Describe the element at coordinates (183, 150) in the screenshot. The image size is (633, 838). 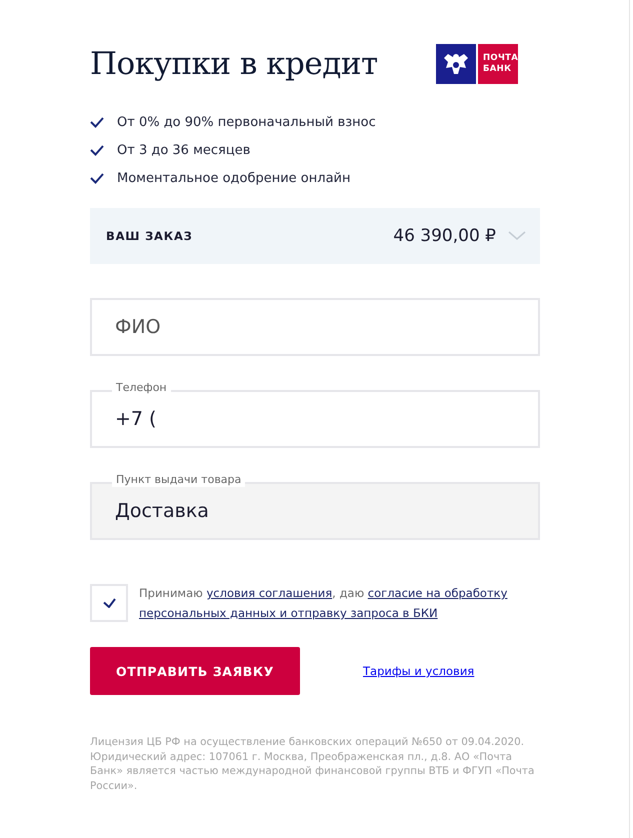
I see `benefit-text: От 3 до 36 месяцев` at that location.